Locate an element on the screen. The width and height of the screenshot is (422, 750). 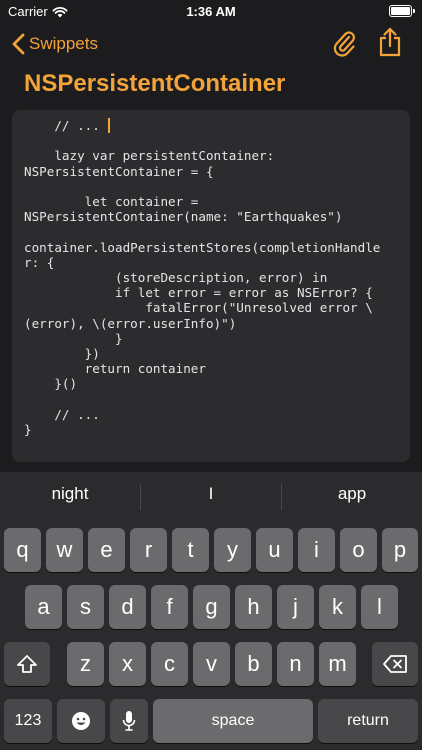
key-y: y is located at coordinates (232, 550).